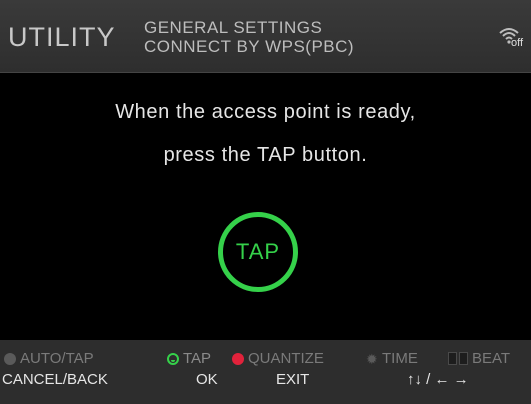  I want to click on beat-keys-icon, so click(458, 358).